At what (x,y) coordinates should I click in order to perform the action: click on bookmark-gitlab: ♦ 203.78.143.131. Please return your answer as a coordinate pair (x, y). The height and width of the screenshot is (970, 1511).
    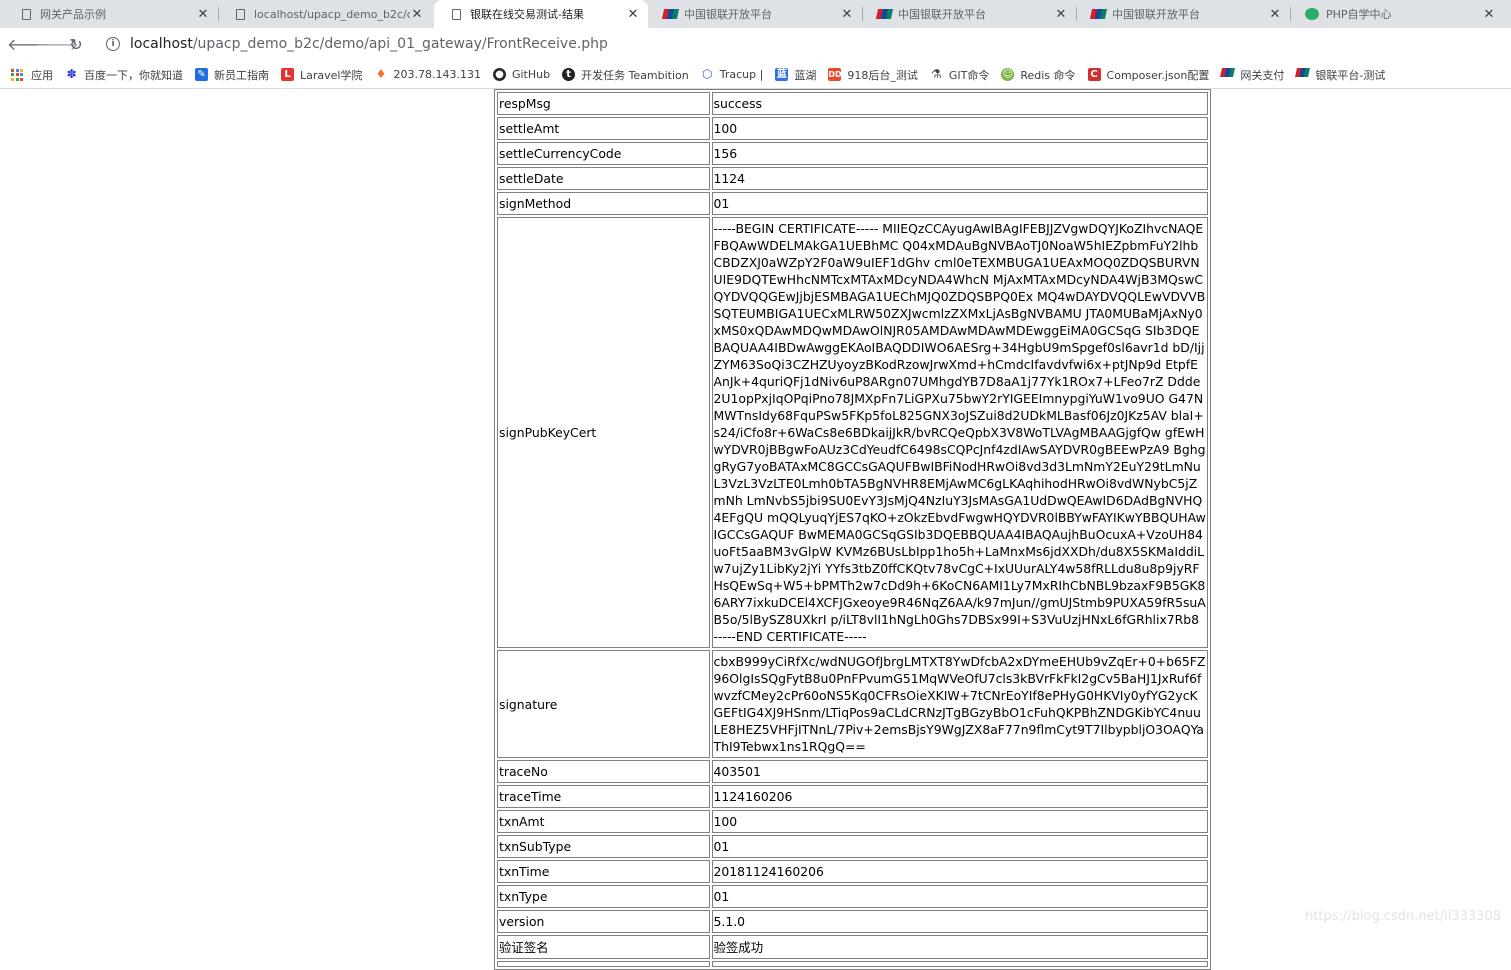
    Looking at the image, I should click on (427, 74).